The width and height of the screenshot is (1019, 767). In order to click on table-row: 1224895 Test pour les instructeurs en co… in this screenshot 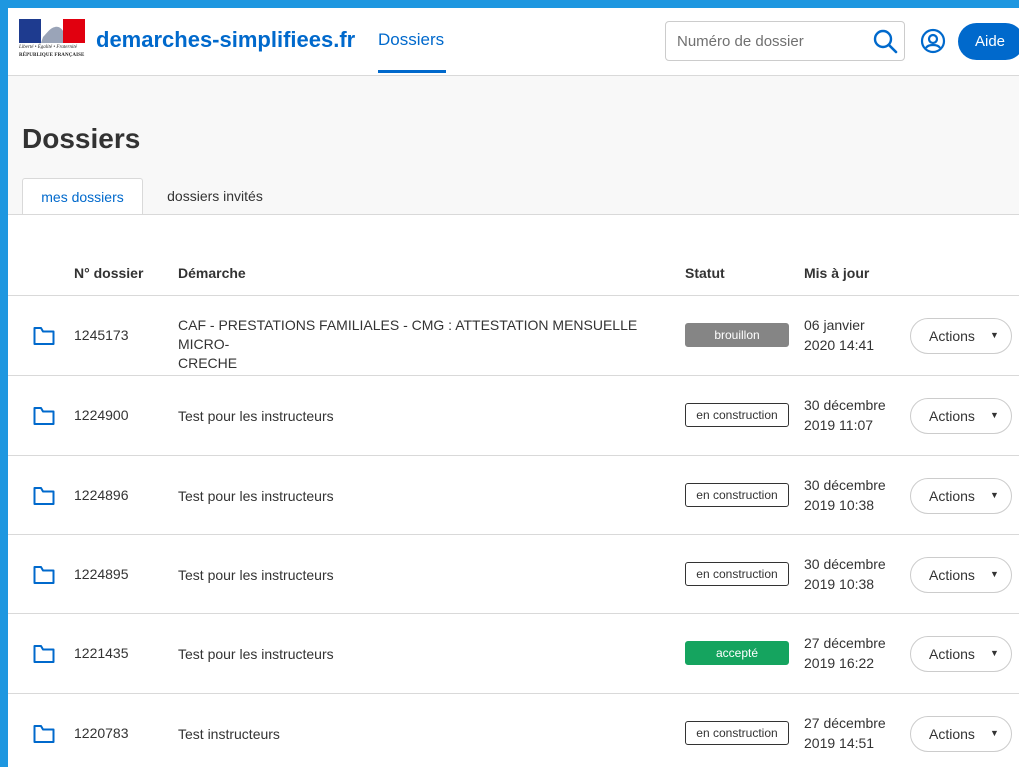, I will do `click(513, 573)`.